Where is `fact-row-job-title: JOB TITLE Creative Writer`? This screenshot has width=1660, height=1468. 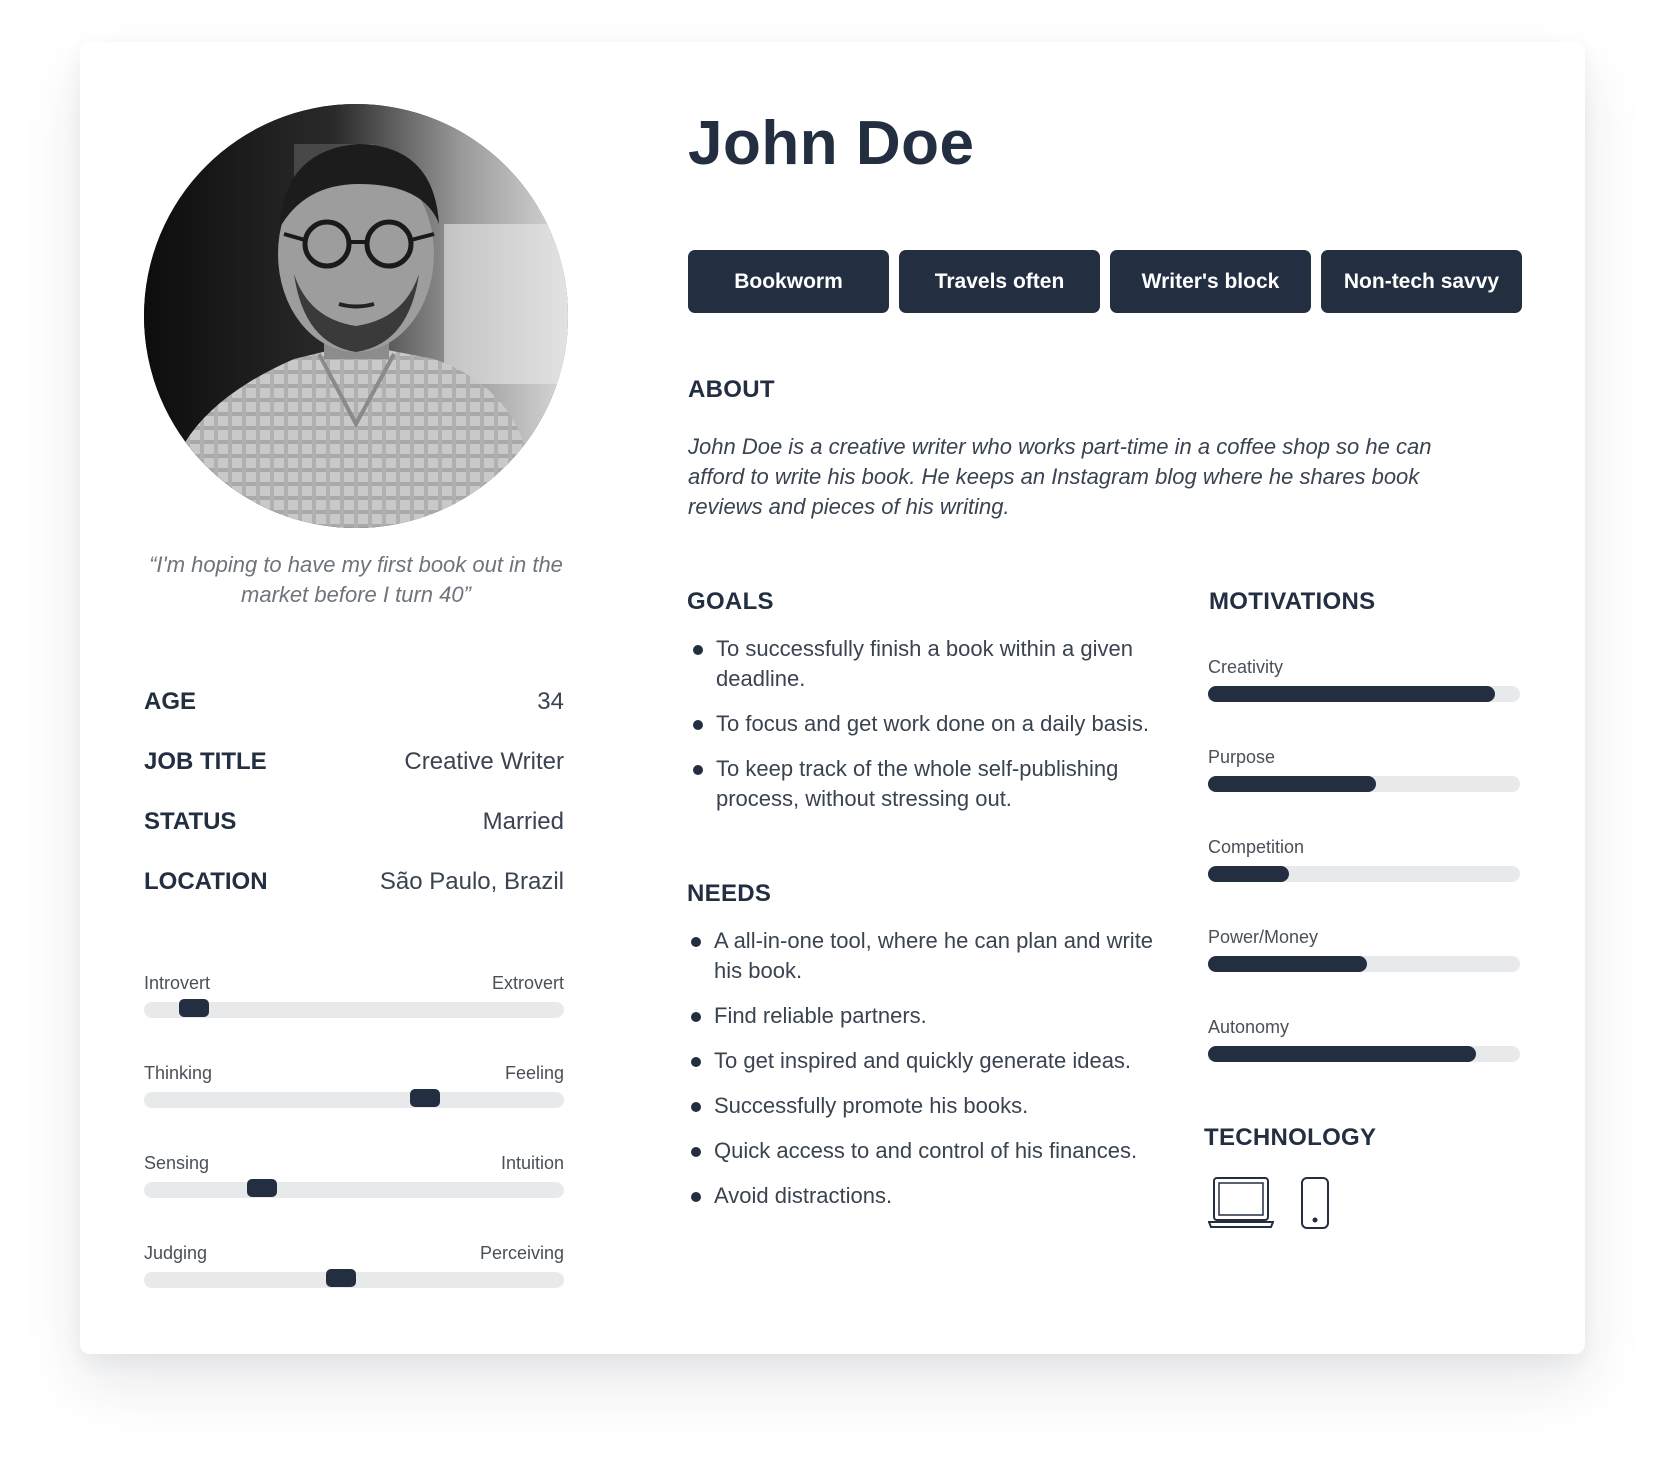
fact-row-job-title: JOB TITLE Creative Writer is located at coordinates (354, 762).